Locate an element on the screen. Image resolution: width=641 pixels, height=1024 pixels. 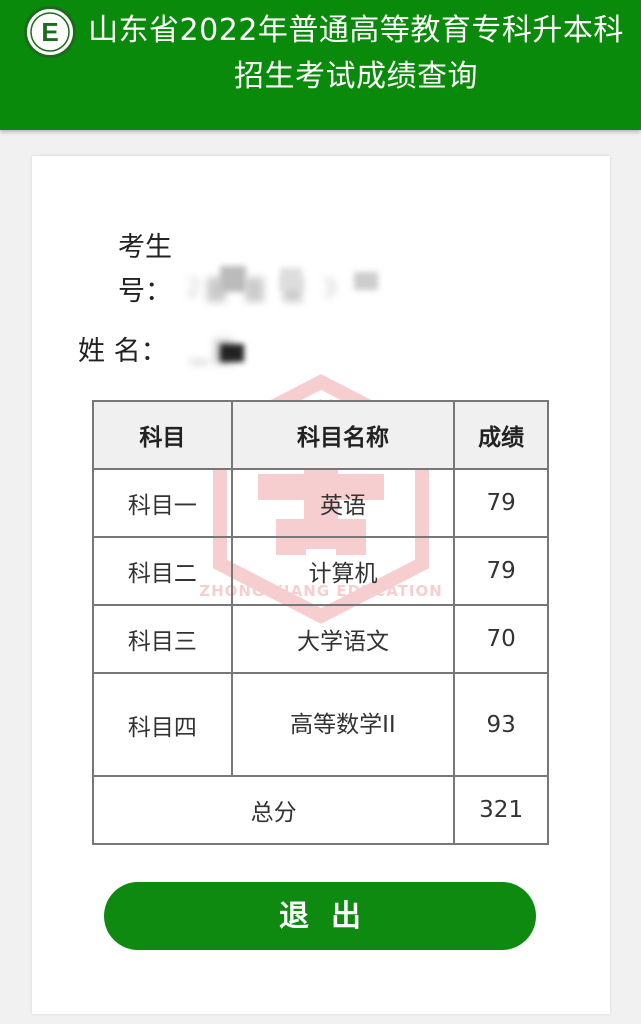
header-score: 成绩 is located at coordinates (501, 435).